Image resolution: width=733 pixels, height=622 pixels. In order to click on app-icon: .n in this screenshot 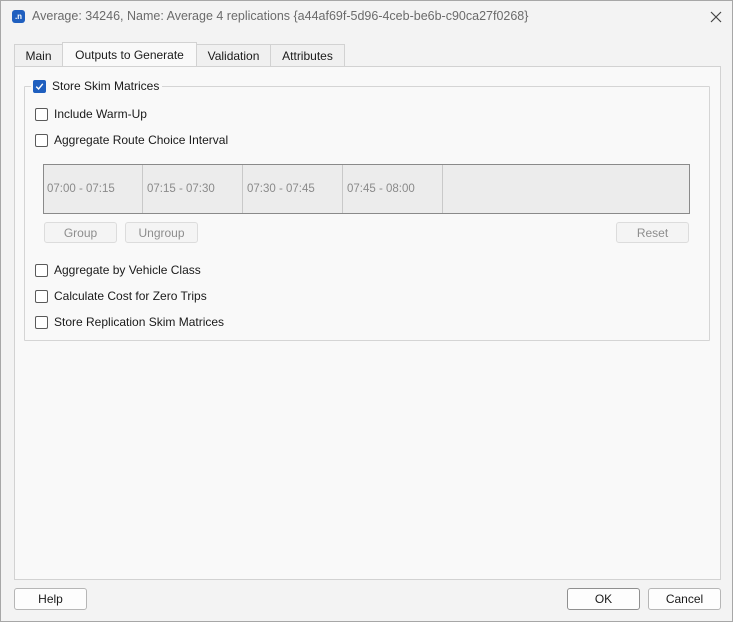, I will do `click(18, 16)`.